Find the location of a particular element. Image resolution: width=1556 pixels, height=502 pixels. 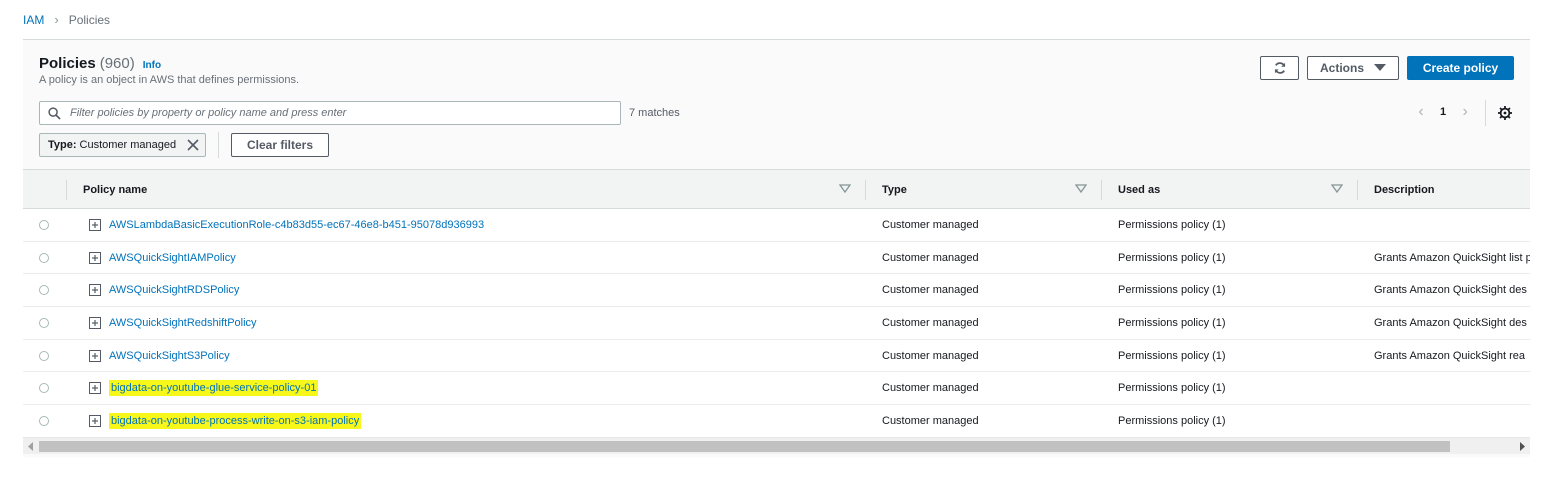

scrollbar-thumb is located at coordinates (744, 446).